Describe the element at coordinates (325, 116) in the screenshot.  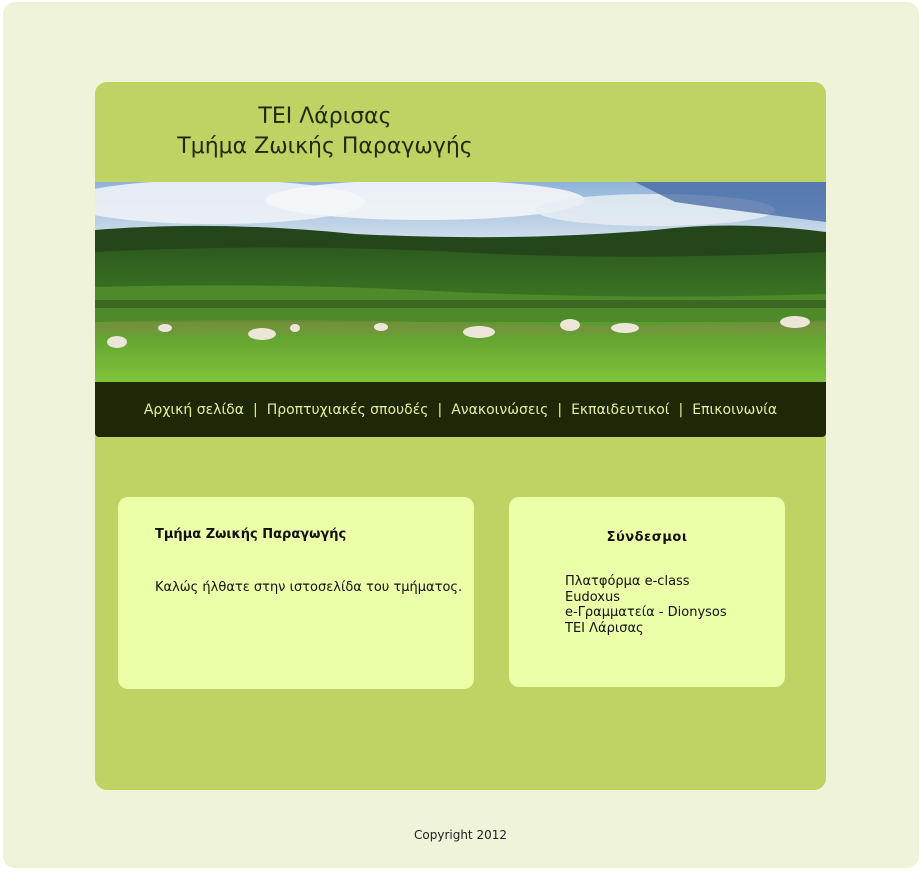
I see `site-title-institution: ΤΕΙ Λάρισας` at that location.